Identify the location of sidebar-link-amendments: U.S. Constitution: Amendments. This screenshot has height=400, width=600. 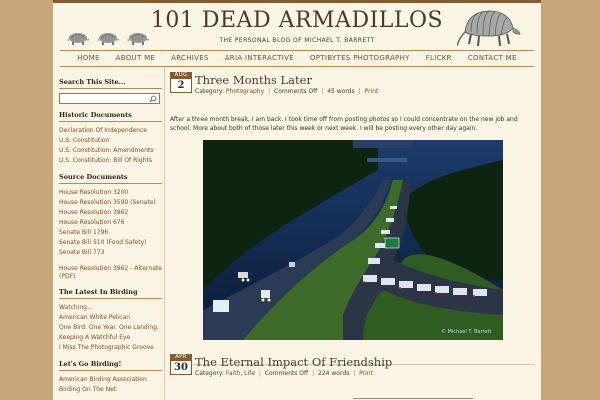
(110, 151).